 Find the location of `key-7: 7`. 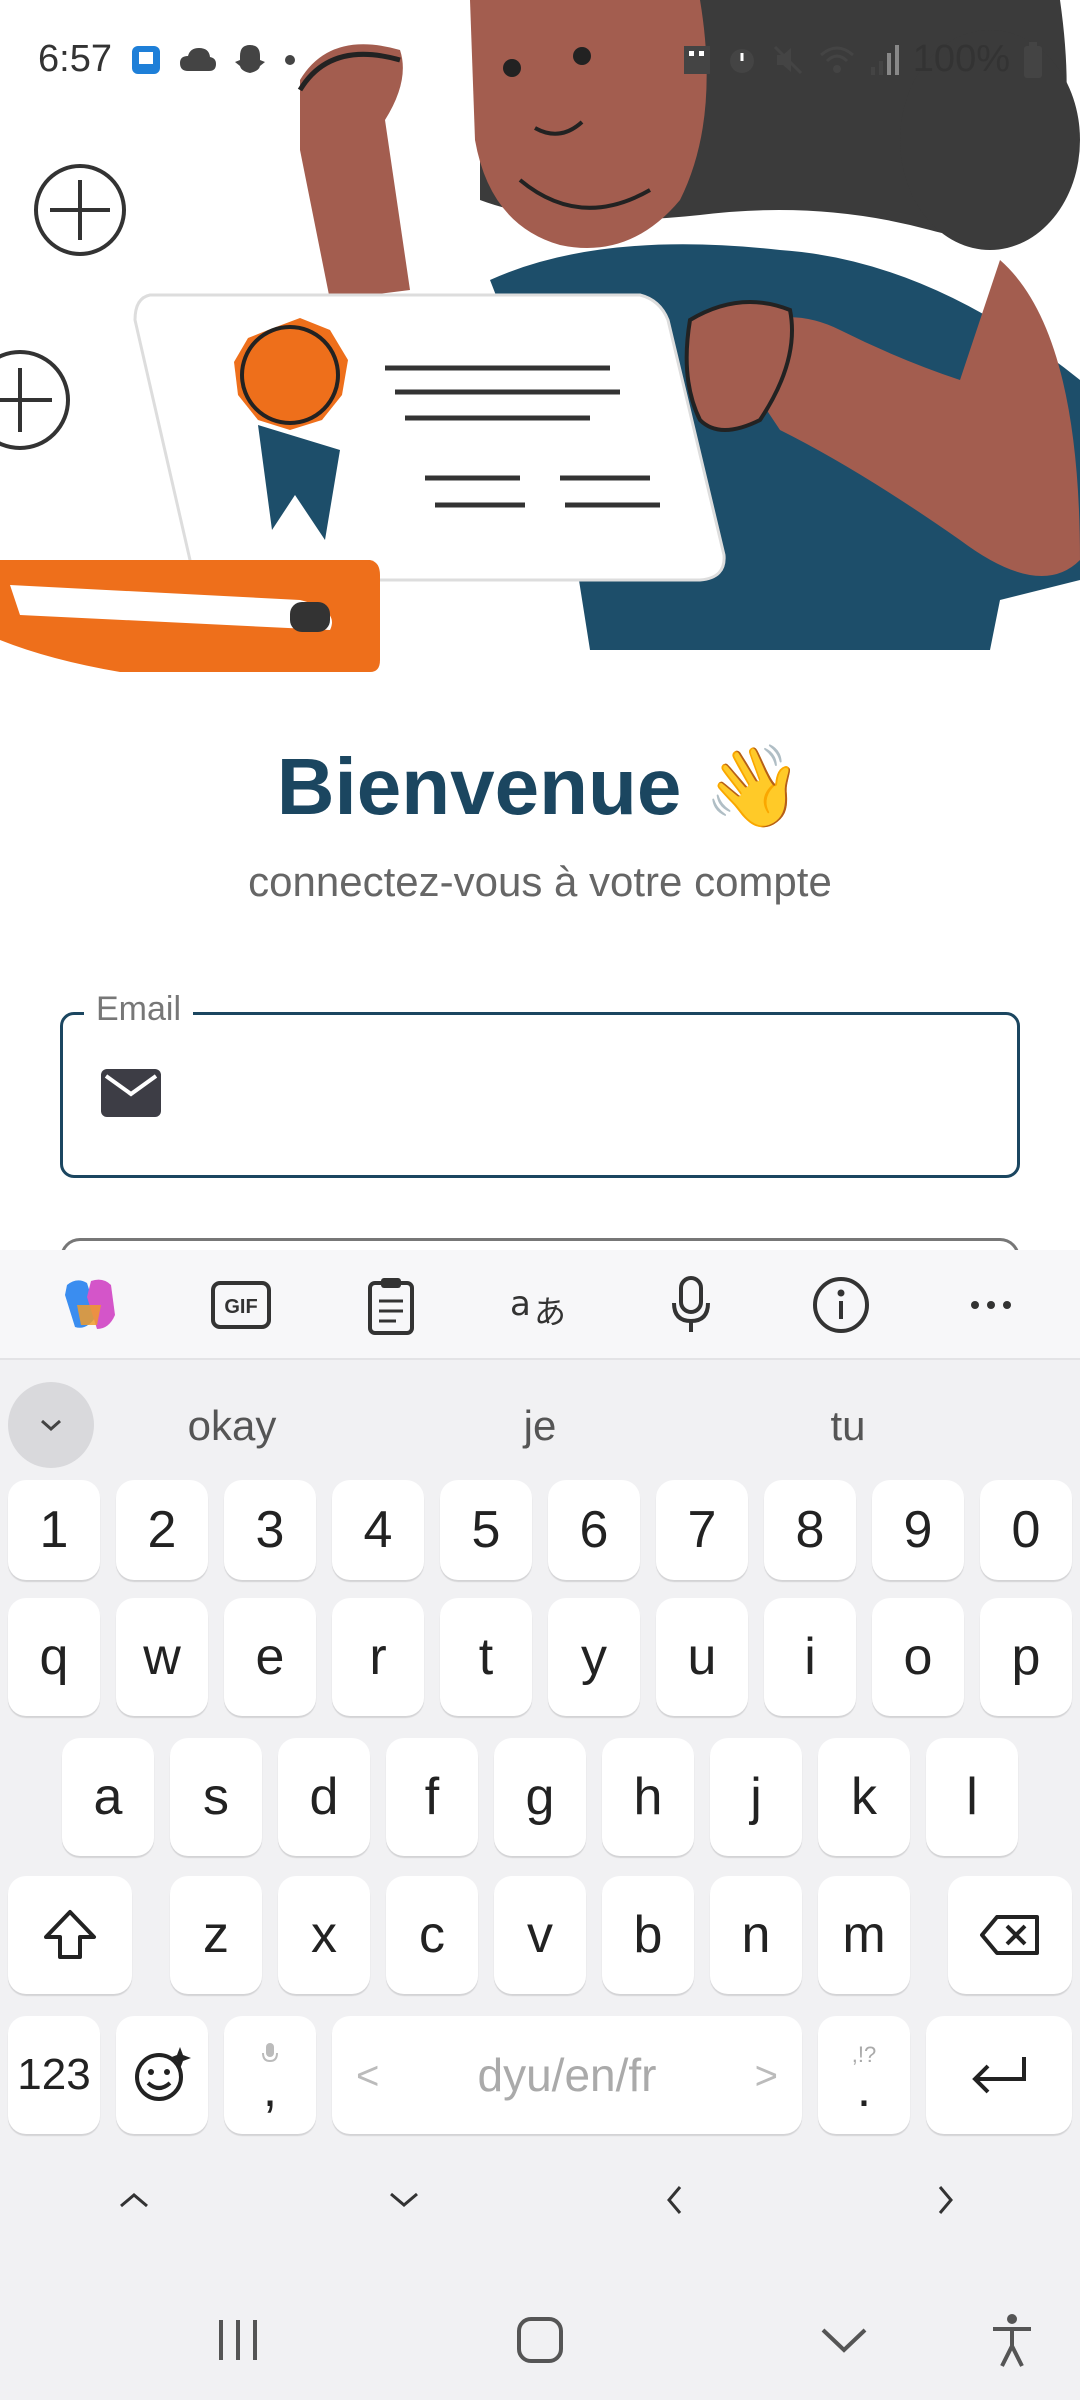

key-7: 7 is located at coordinates (702, 1530).